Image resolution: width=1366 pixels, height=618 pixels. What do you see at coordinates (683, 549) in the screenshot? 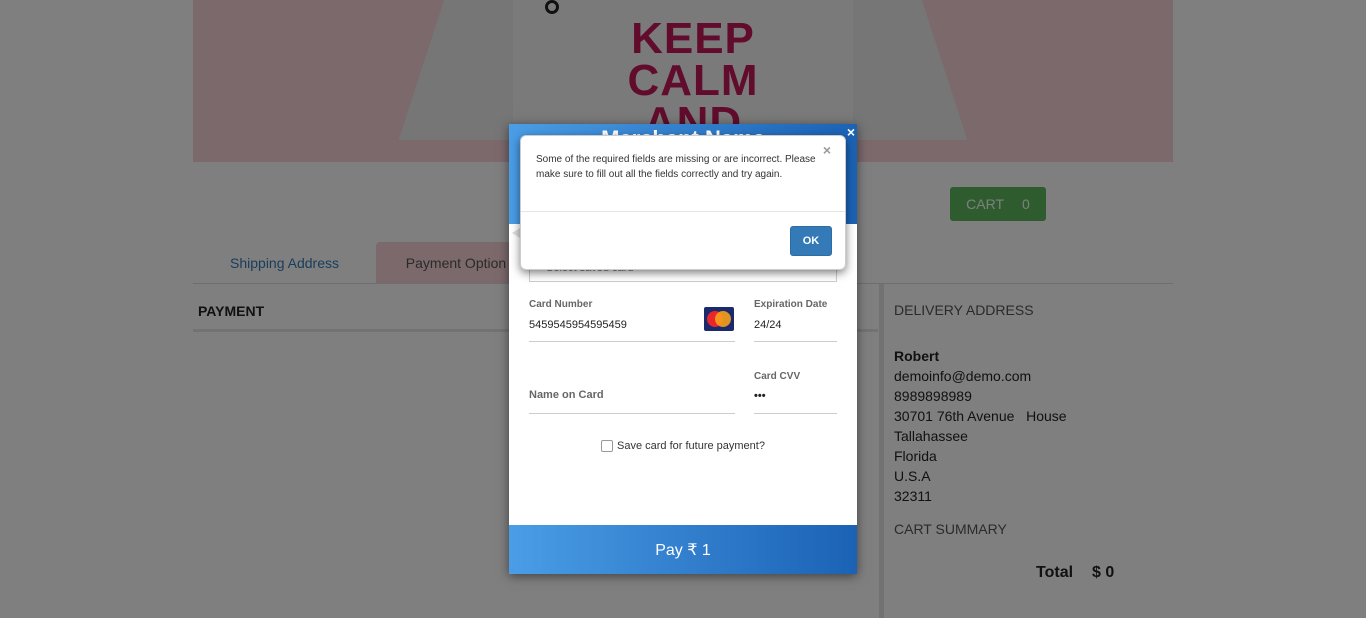
I see `pay-button: Pay ₹ 1` at bounding box center [683, 549].